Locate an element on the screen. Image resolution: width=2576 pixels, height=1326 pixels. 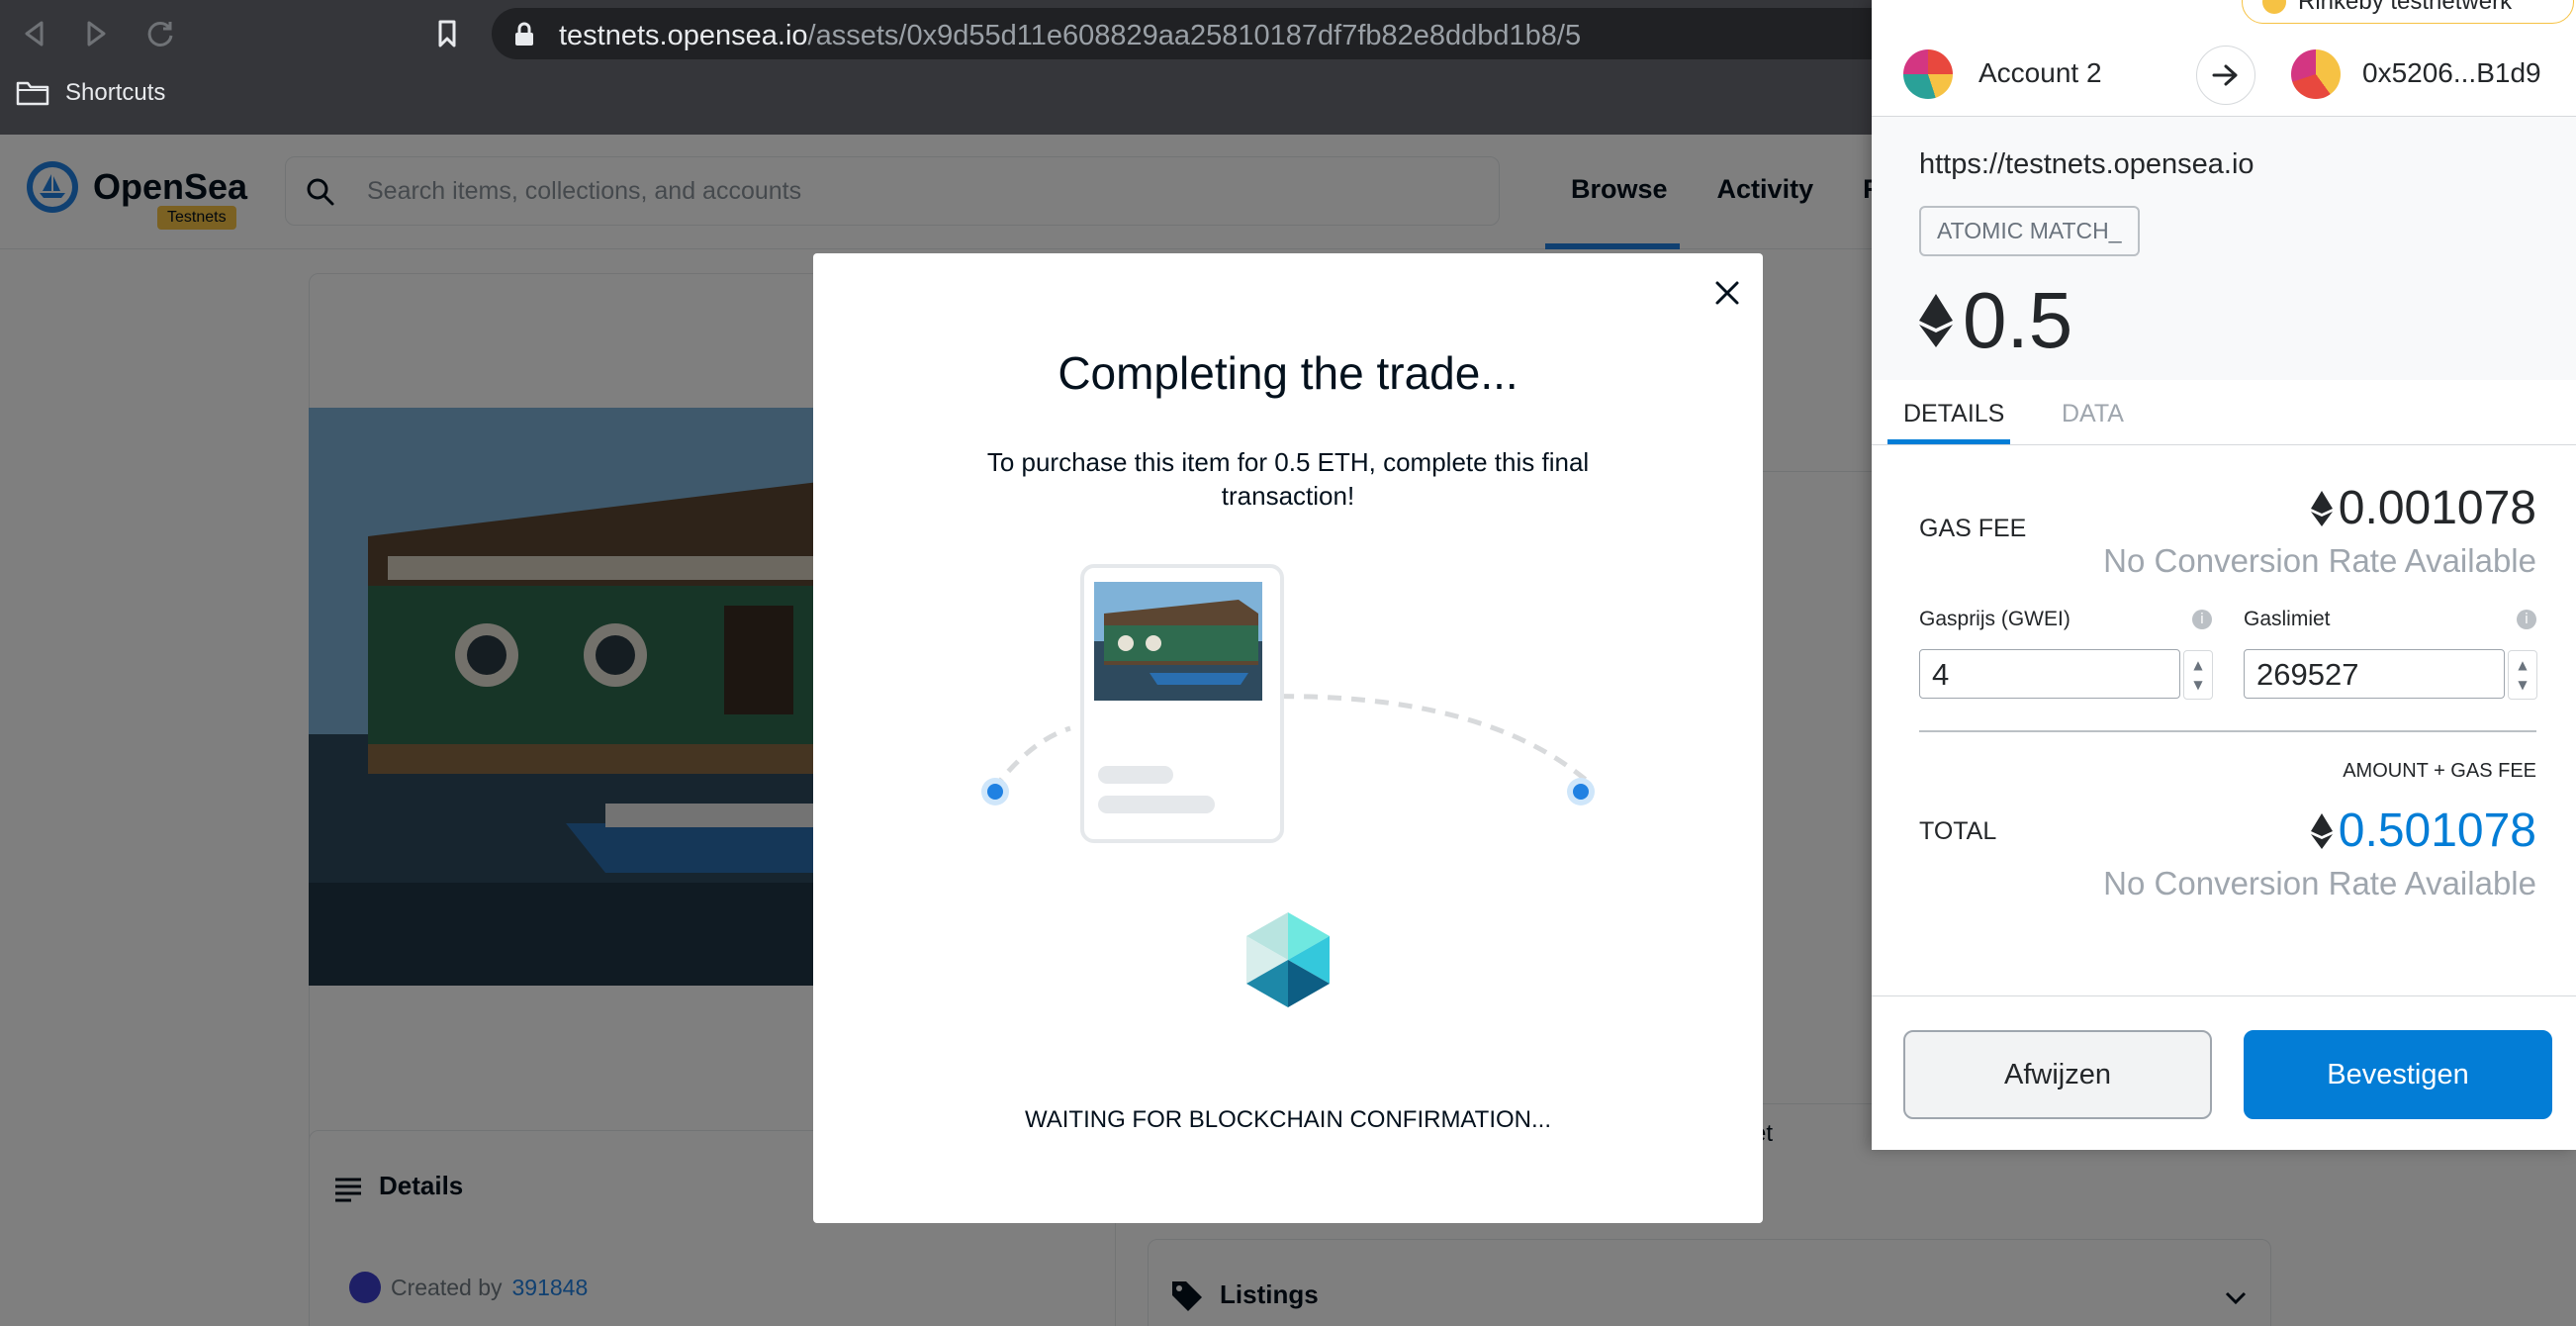
method-badge: ATOMIC MATCH_ is located at coordinates (2030, 231).